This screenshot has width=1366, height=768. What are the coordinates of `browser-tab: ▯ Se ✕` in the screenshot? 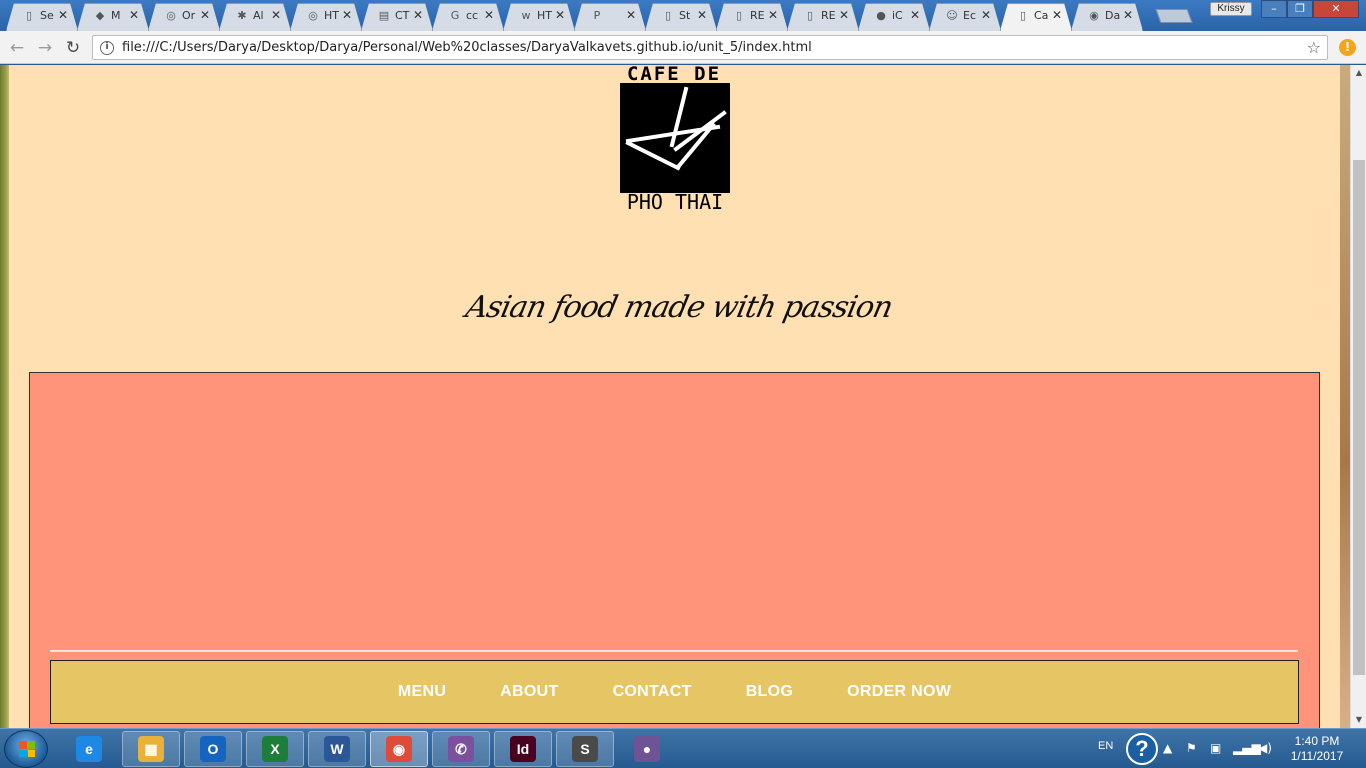 It's located at (42, 17).